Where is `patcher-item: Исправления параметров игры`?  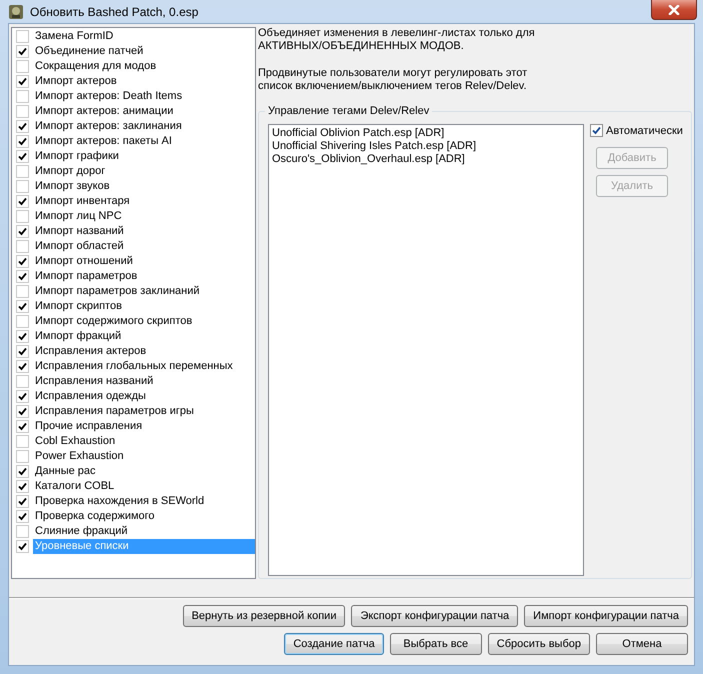
patcher-item: Исправления параметров игры is located at coordinates (134, 411).